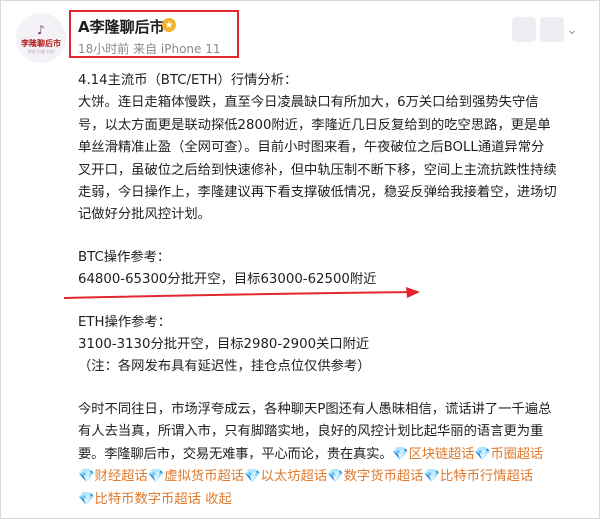 Image resolution: width=600 pixels, height=519 pixels. Describe the element at coordinates (375, 476) in the screenshot. I see `topic-link: 💎数字货币超话` at that location.